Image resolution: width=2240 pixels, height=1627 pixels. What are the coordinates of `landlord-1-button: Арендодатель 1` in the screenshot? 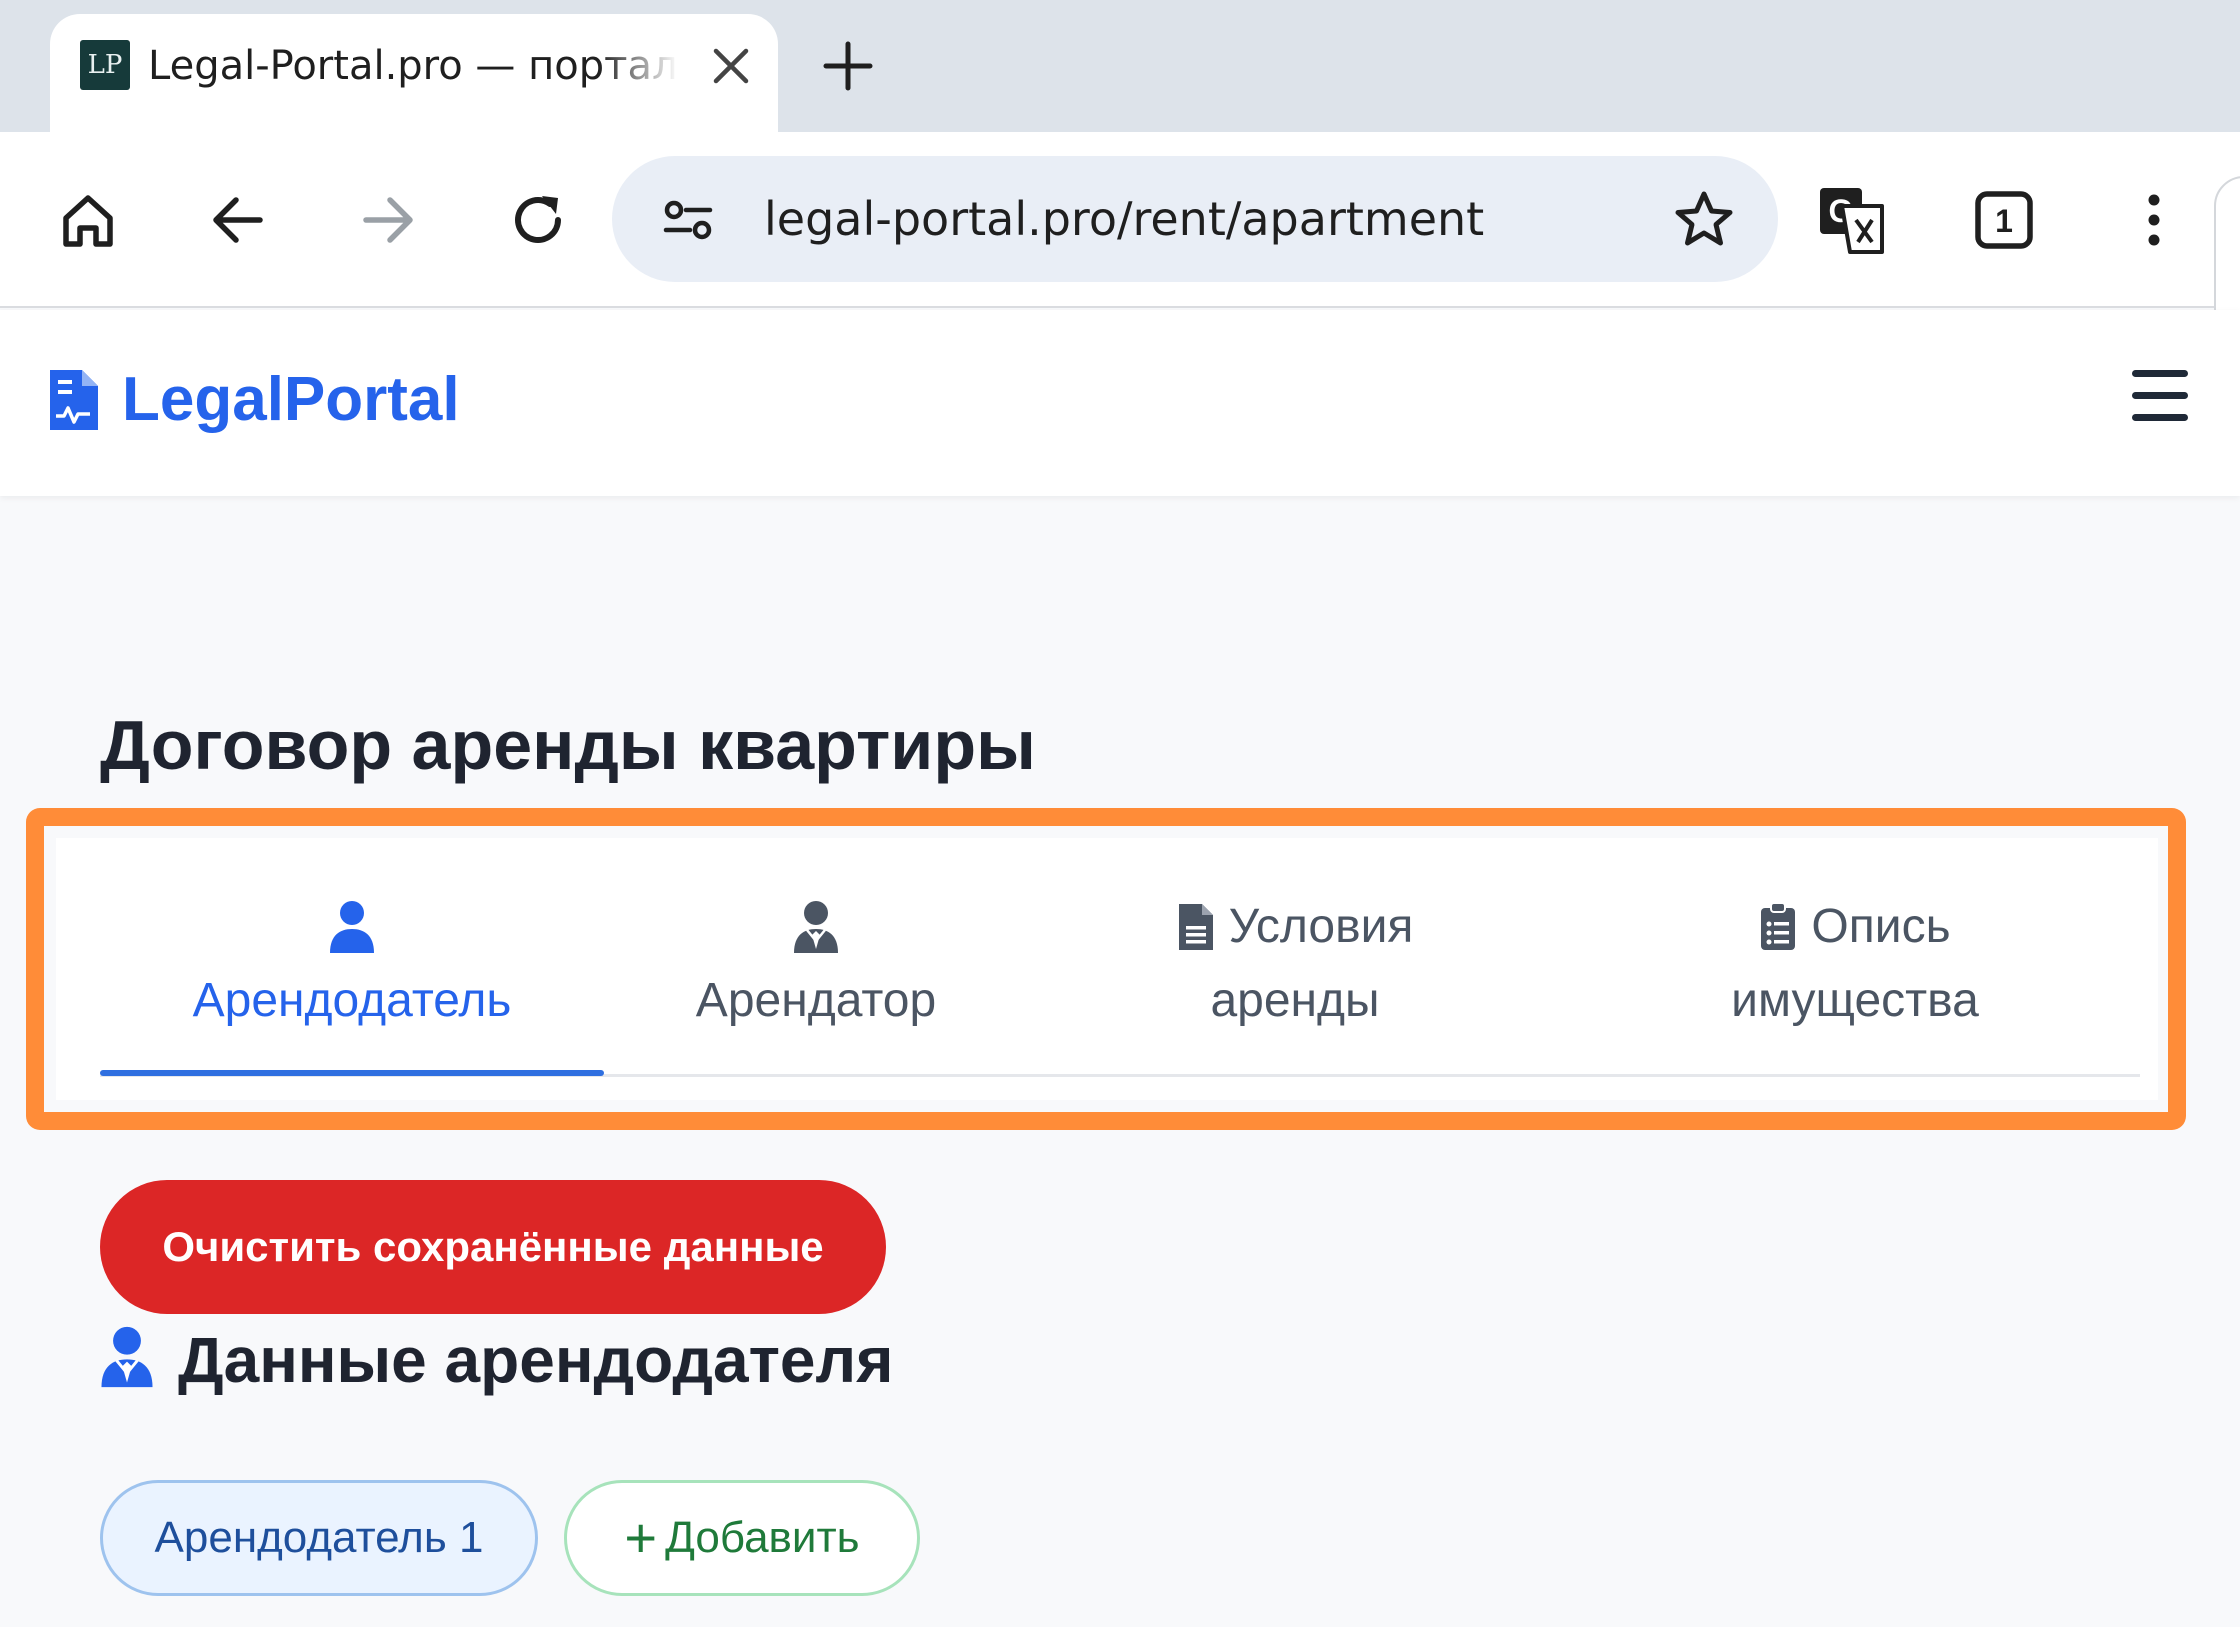 It's located at (319, 1538).